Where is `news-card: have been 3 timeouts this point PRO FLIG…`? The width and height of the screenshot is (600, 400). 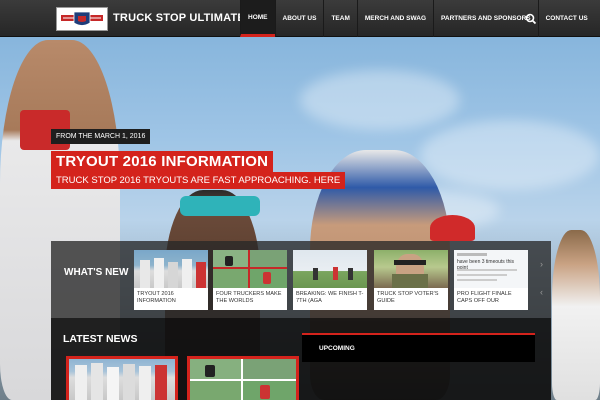
news-card: have been 3 timeouts this point PRO FLIG… is located at coordinates (491, 280).